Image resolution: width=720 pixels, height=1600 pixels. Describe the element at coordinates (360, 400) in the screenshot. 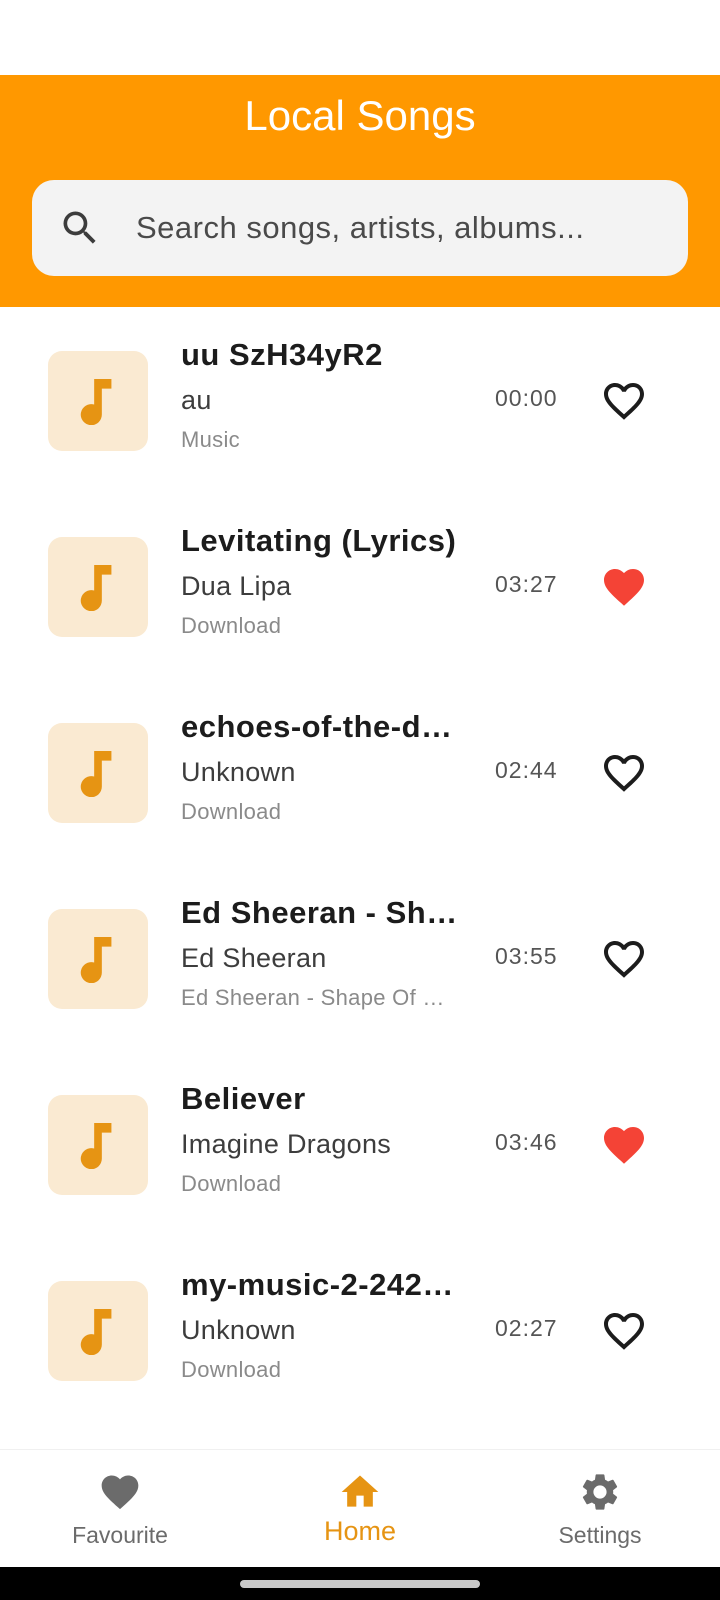

I see `song-row: uu SzH34yR2 au Music 00:00` at that location.